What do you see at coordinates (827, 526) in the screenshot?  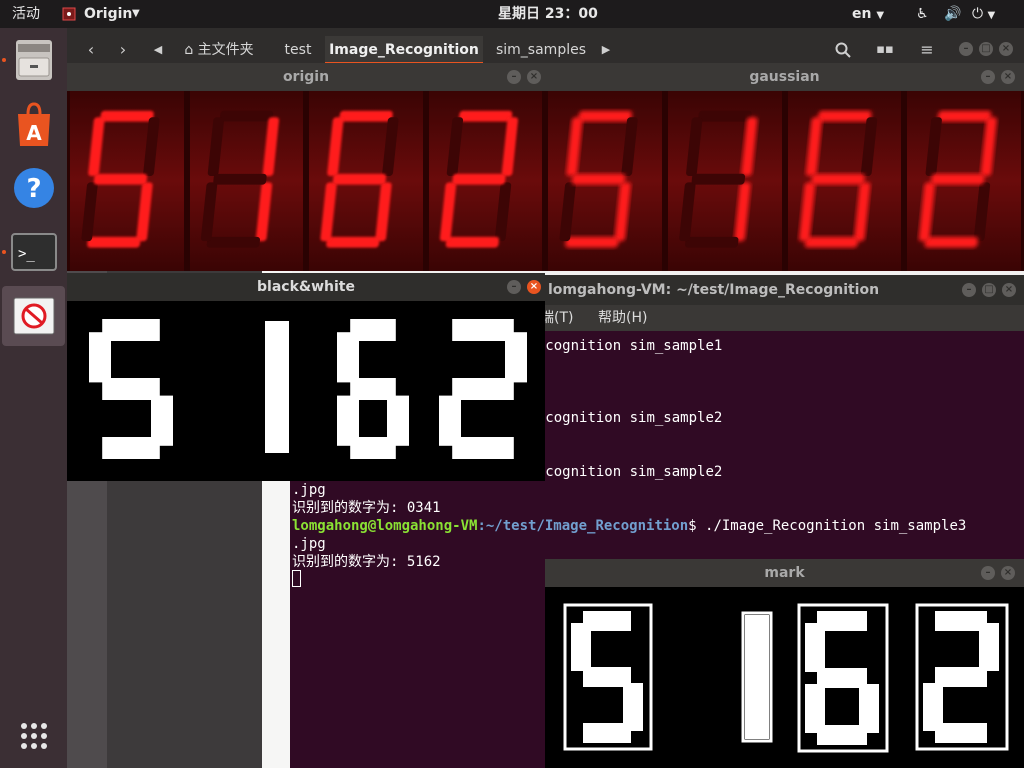 I see `command-text: $ ./Image_Recognition sim_sample3` at bounding box center [827, 526].